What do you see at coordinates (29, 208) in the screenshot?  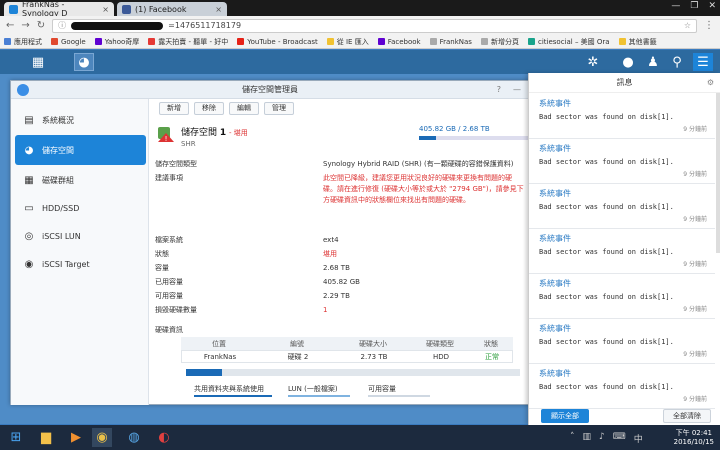 I see `hdd-icon: ▭` at bounding box center [29, 208].